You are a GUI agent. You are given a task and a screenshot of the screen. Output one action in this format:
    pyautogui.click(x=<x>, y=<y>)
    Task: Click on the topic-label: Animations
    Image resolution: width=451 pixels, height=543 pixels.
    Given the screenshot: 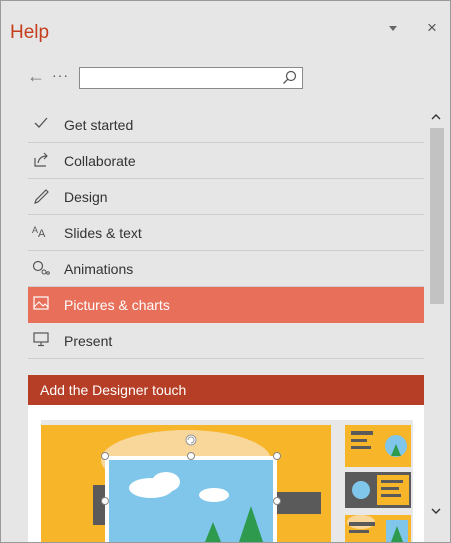 What is the action you would take?
    pyautogui.click(x=99, y=269)
    